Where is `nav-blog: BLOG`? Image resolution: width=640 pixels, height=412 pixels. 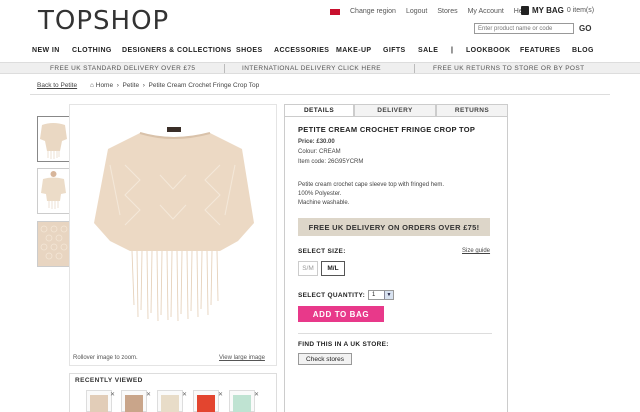
nav-blog: BLOG is located at coordinates (583, 50).